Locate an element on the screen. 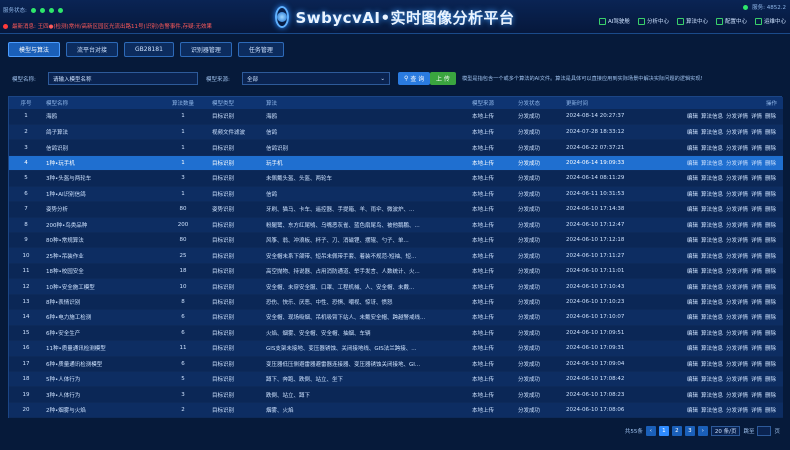  tab-stream-platform: 流平台对接 is located at coordinates (92, 49).